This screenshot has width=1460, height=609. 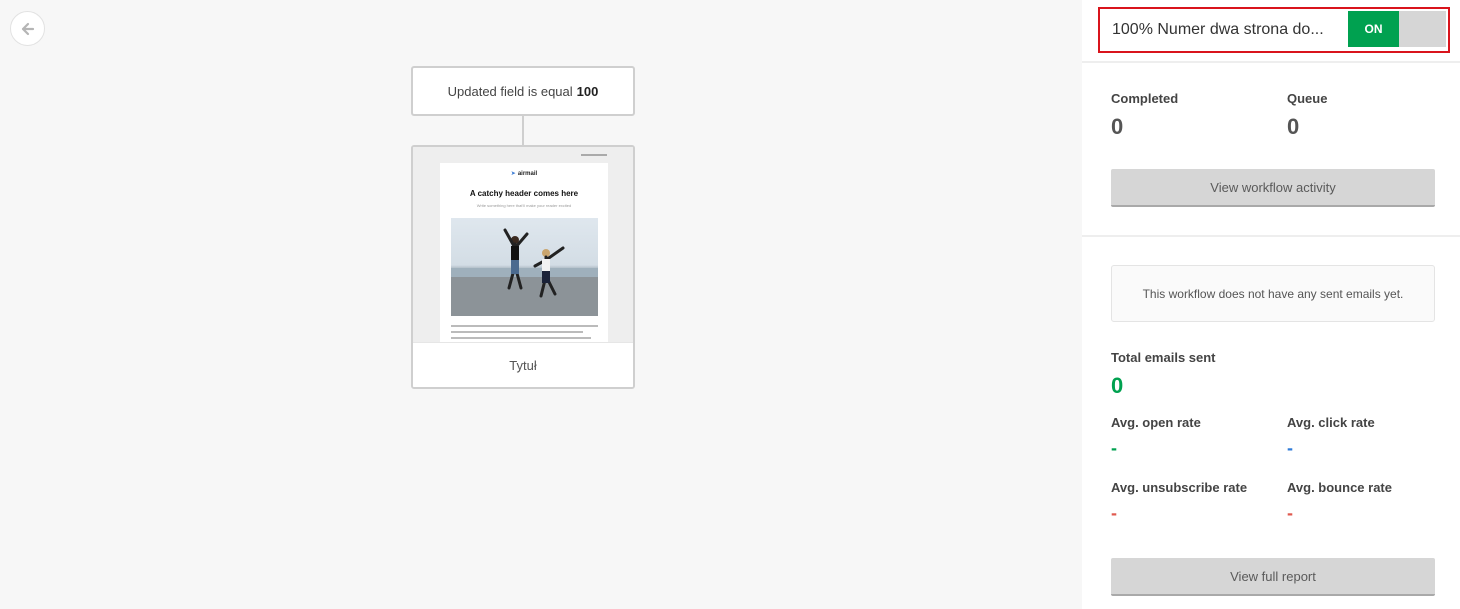 What do you see at coordinates (587, 91) in the screenshot?
I see `trigger-value: 100` at bounding box center [587, 91].